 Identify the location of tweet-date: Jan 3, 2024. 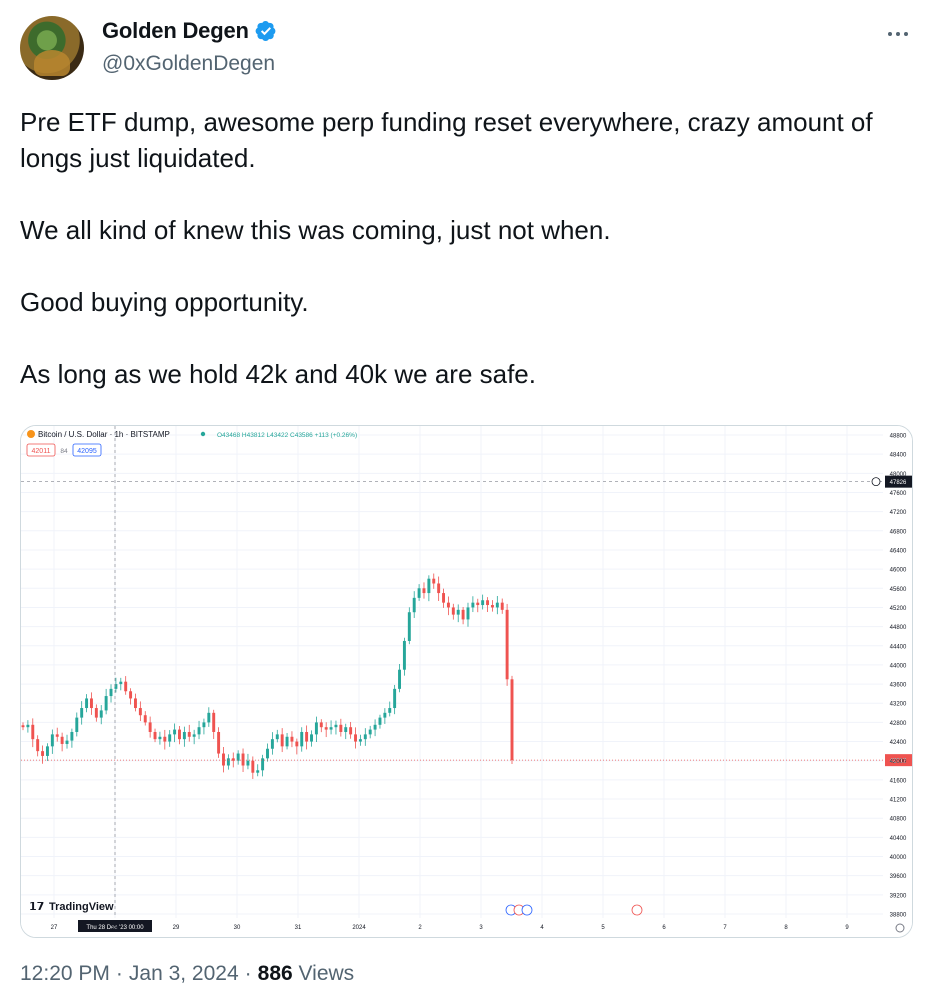
(184, 974).